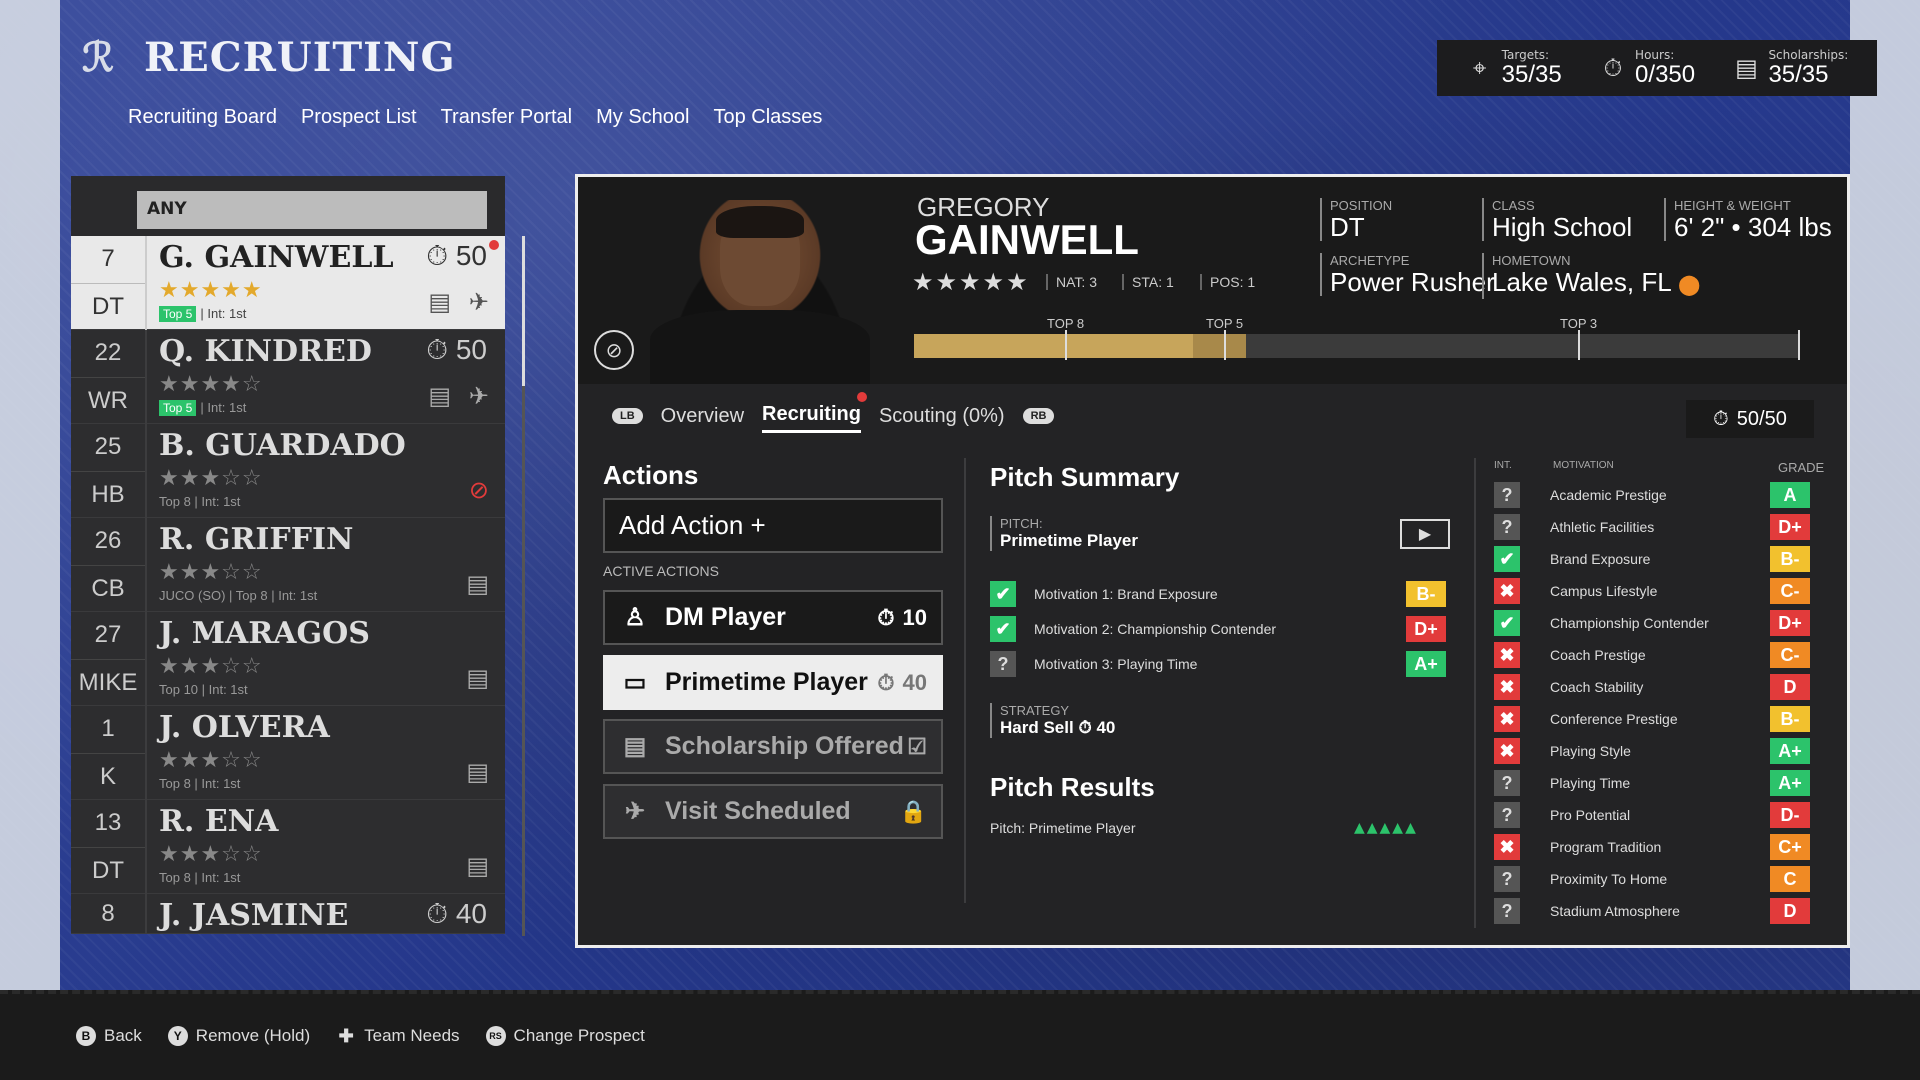 This screenshot has width=1920, height=1080. What do you see at coordinates (1425, 534) in the screenshot?
I see `play-video-icon: ▶` at bounding box center [1425, 534].